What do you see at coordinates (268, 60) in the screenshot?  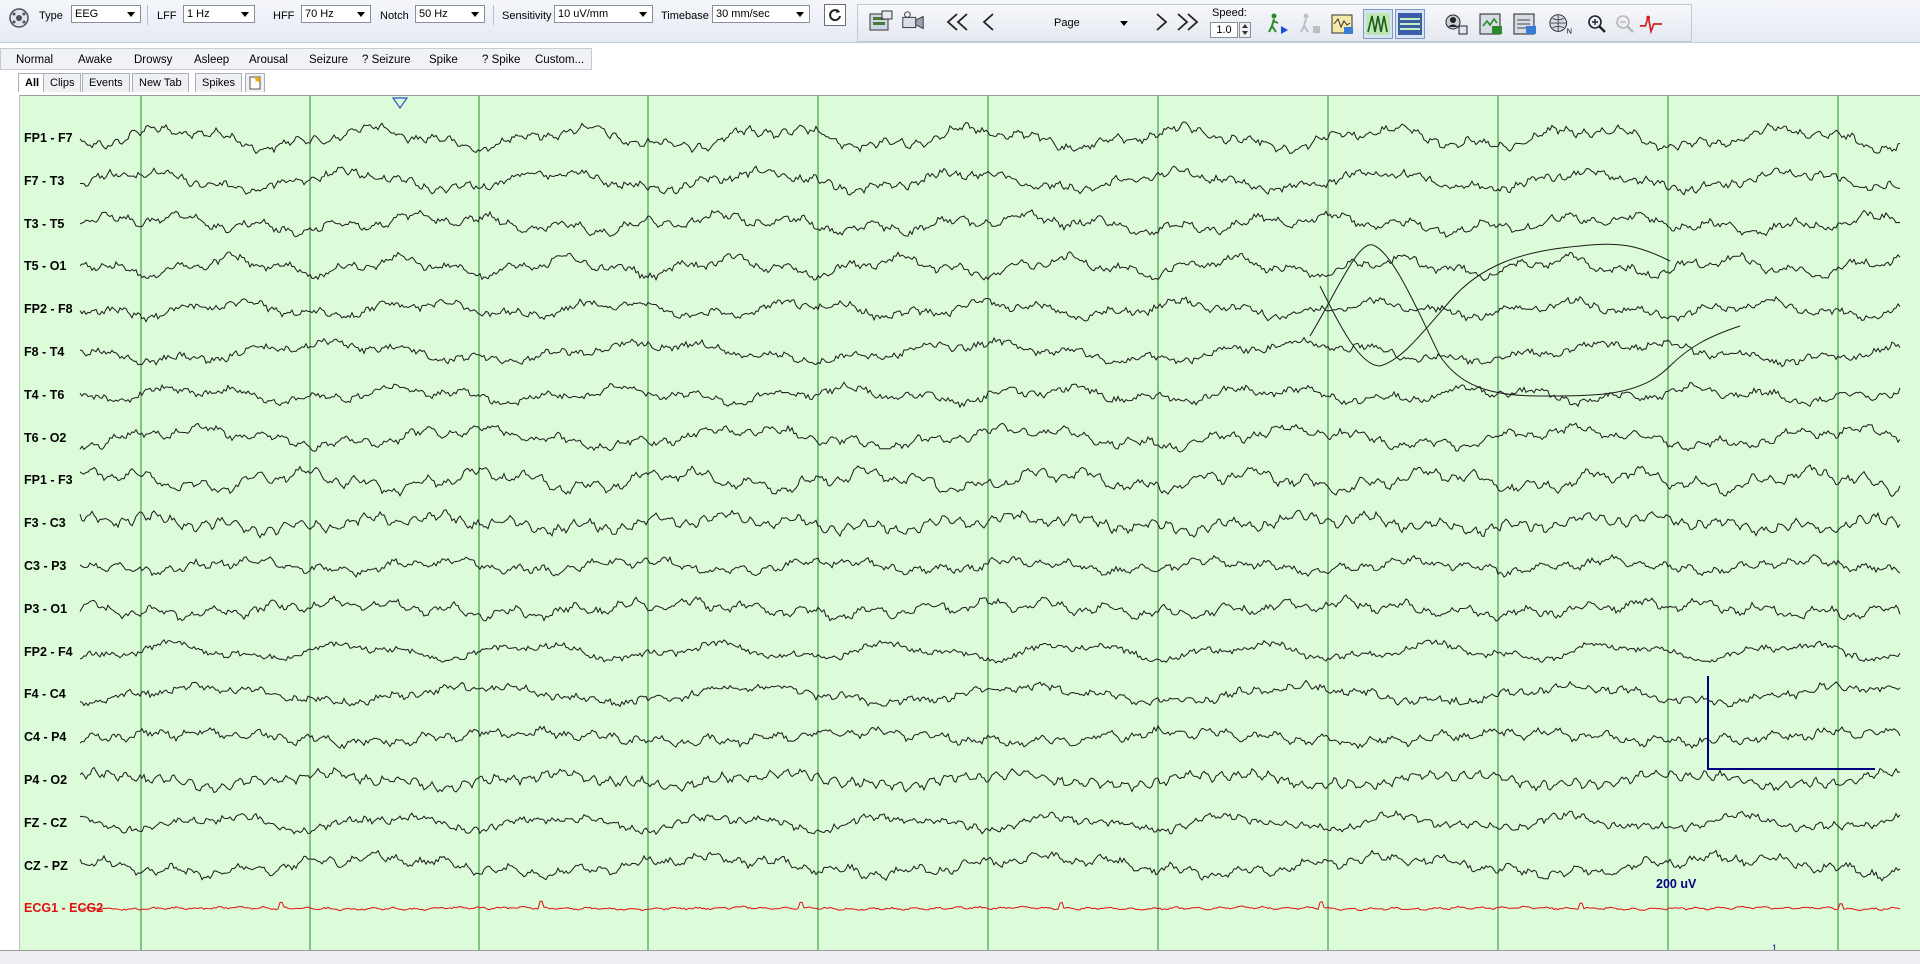 I see `event-button-arousal: Arousal` at bounding box center [268, 60].